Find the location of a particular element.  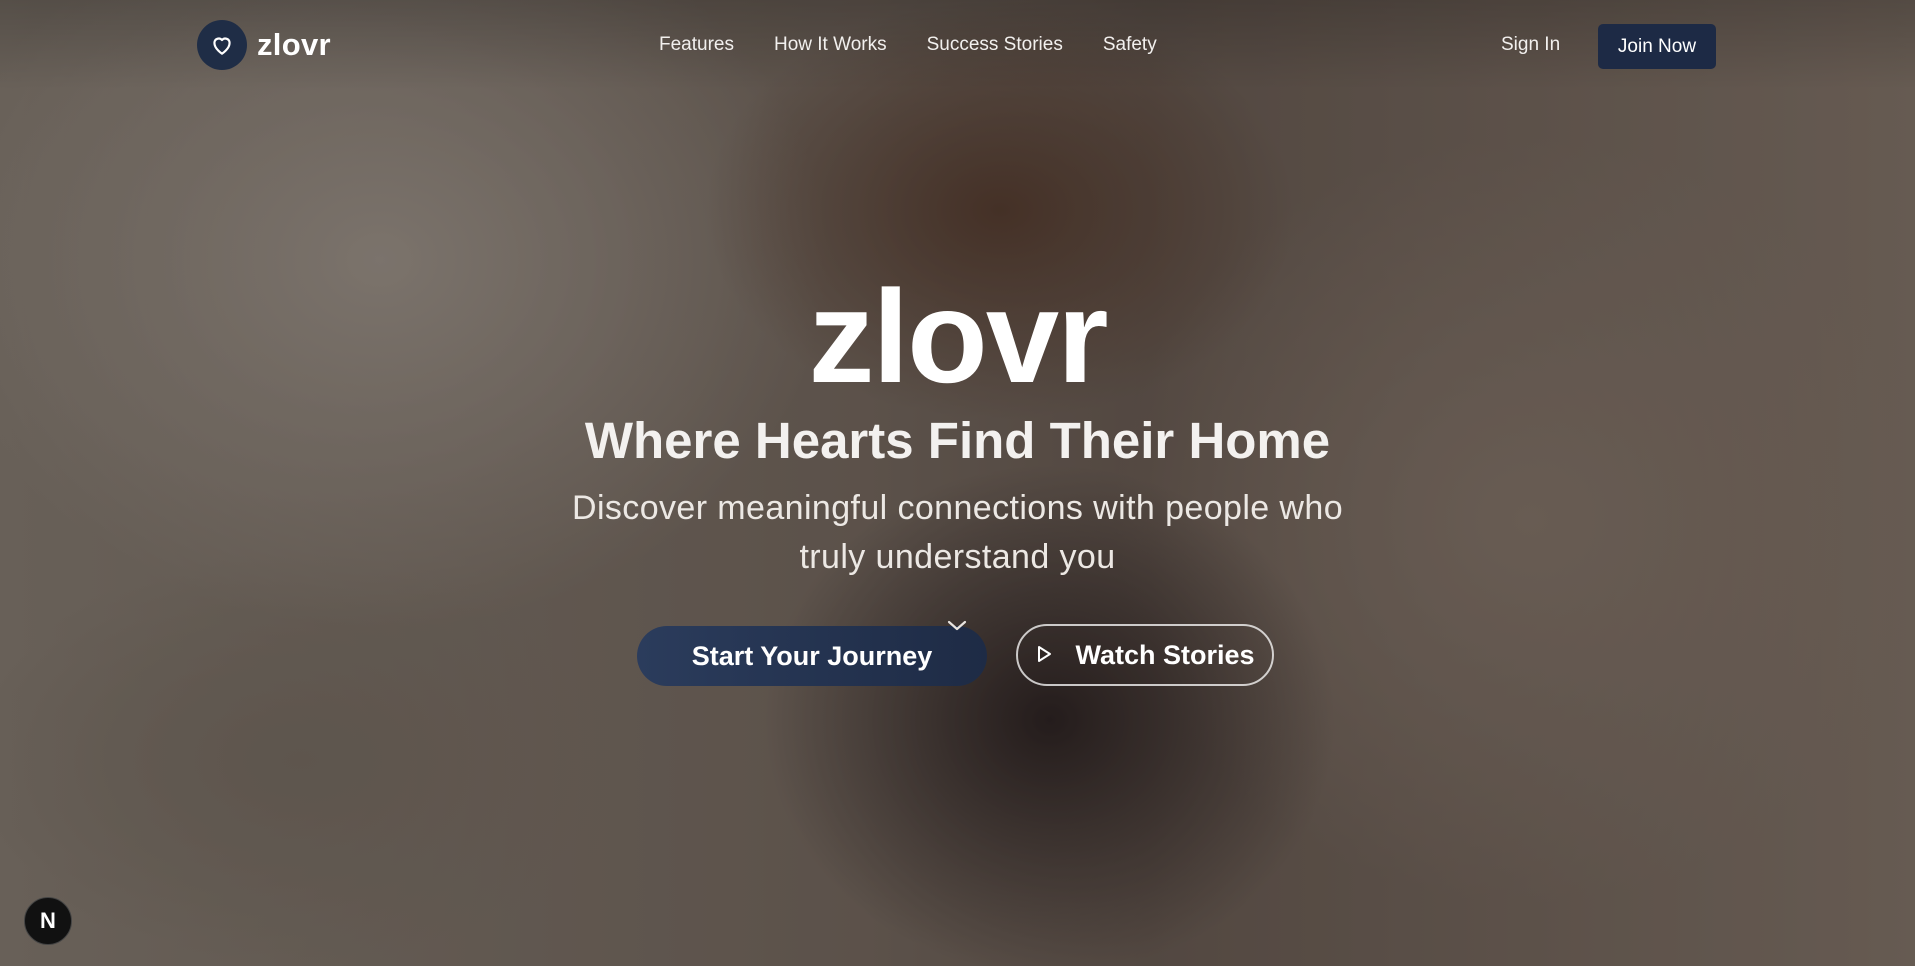

start-journey-button: Start Your Journey is located at coordinates (812, 656).